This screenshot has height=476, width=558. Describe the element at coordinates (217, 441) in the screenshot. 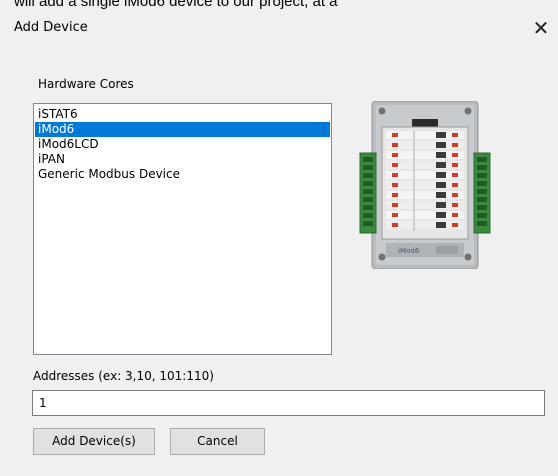

I see `cancel-button: Cancel` at that location.